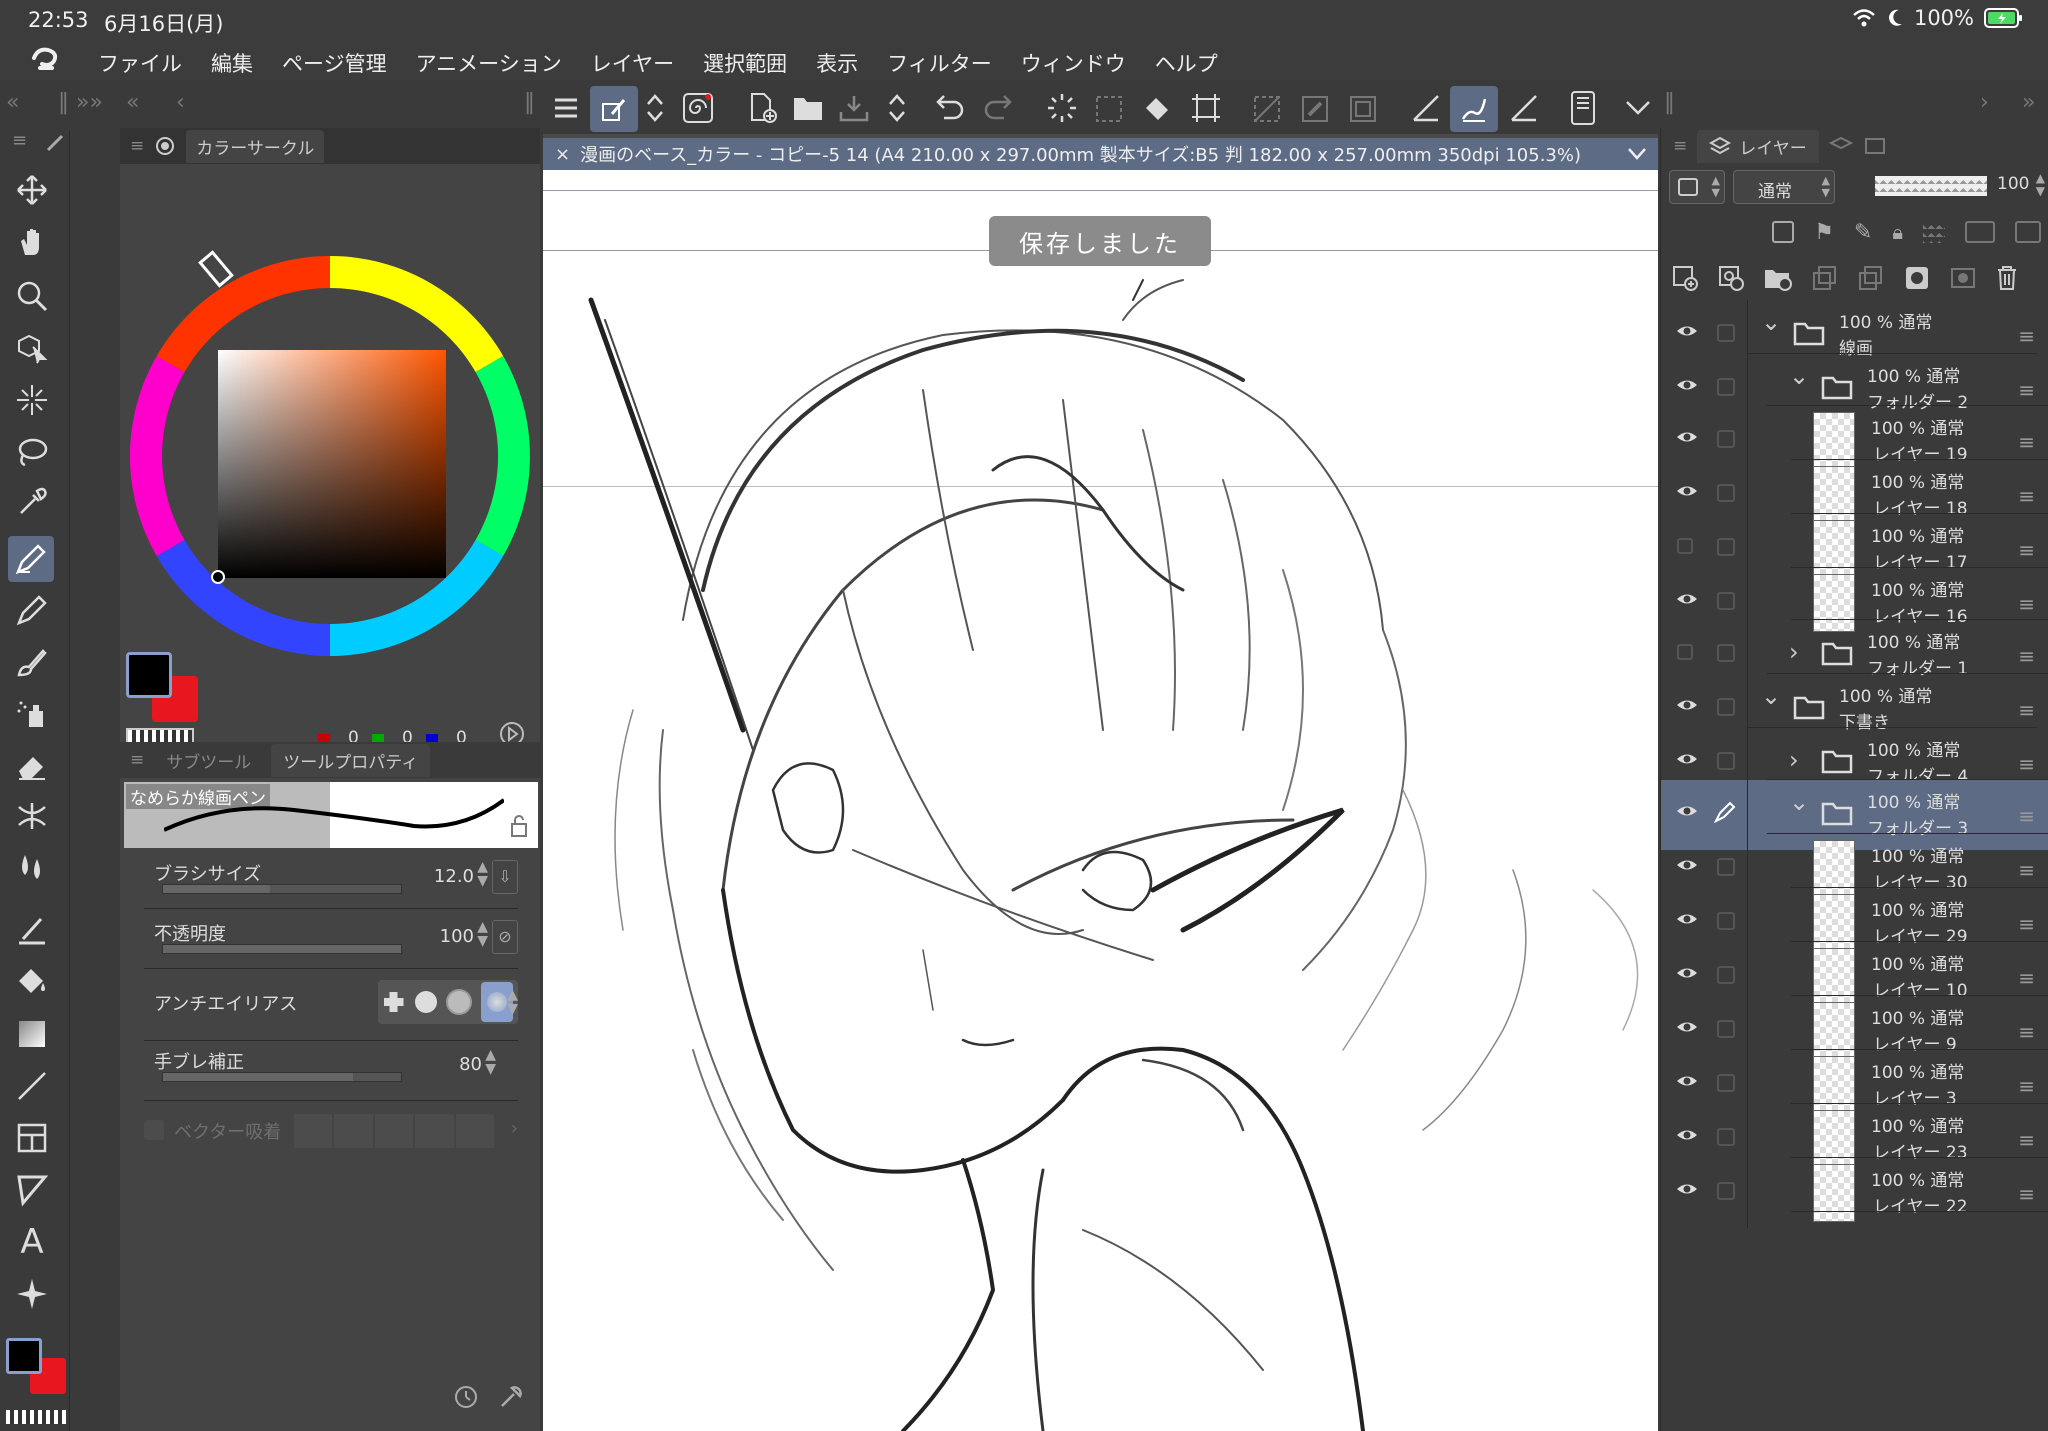  I want to click on add-mask-icon, so click(1917, 278).